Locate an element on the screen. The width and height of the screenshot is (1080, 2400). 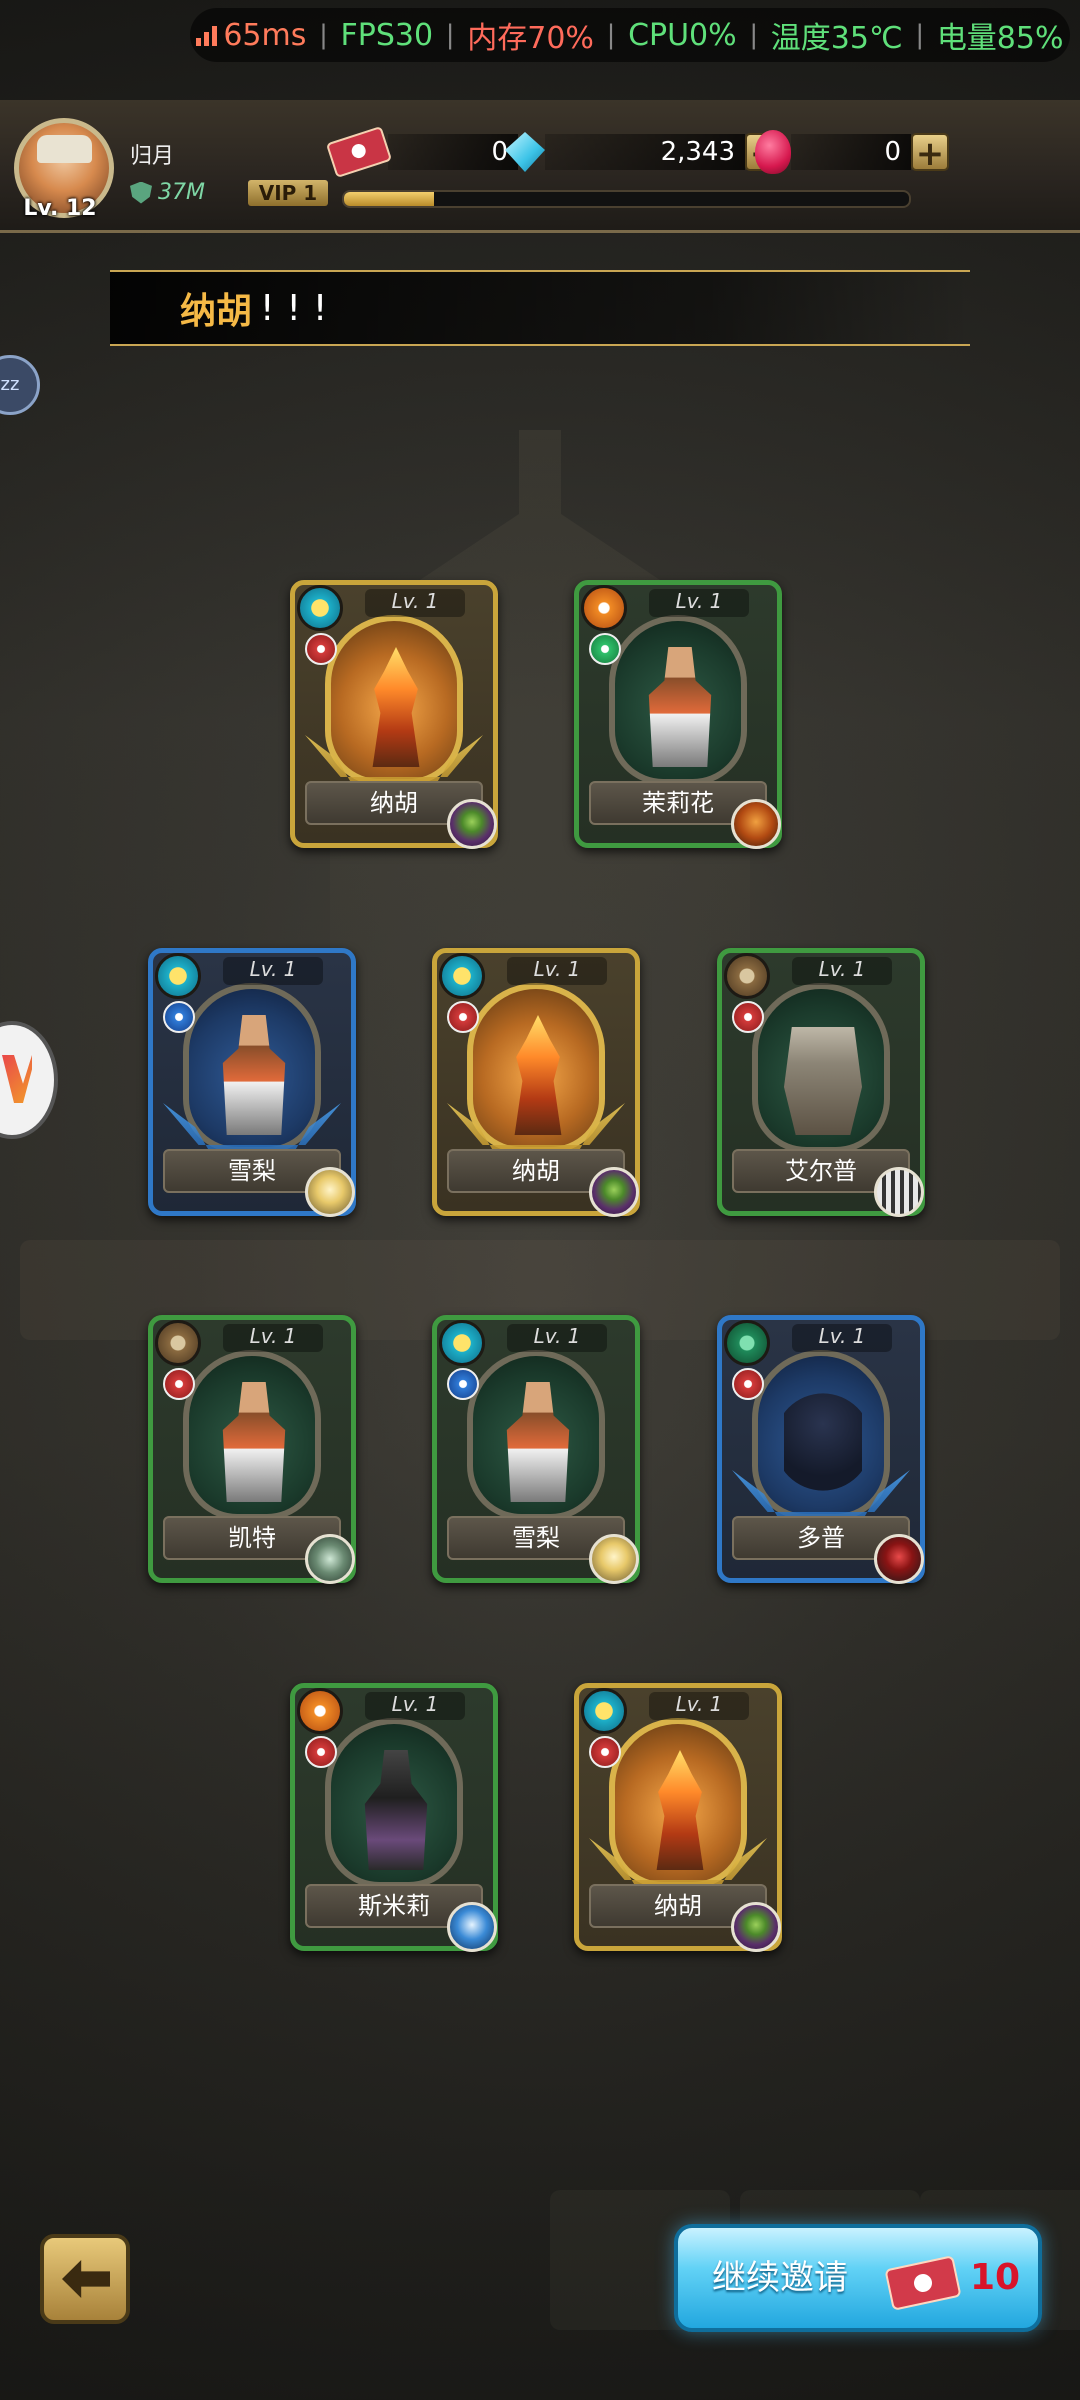
player-level: Lv. 12 is located at coordinates (60, 208).